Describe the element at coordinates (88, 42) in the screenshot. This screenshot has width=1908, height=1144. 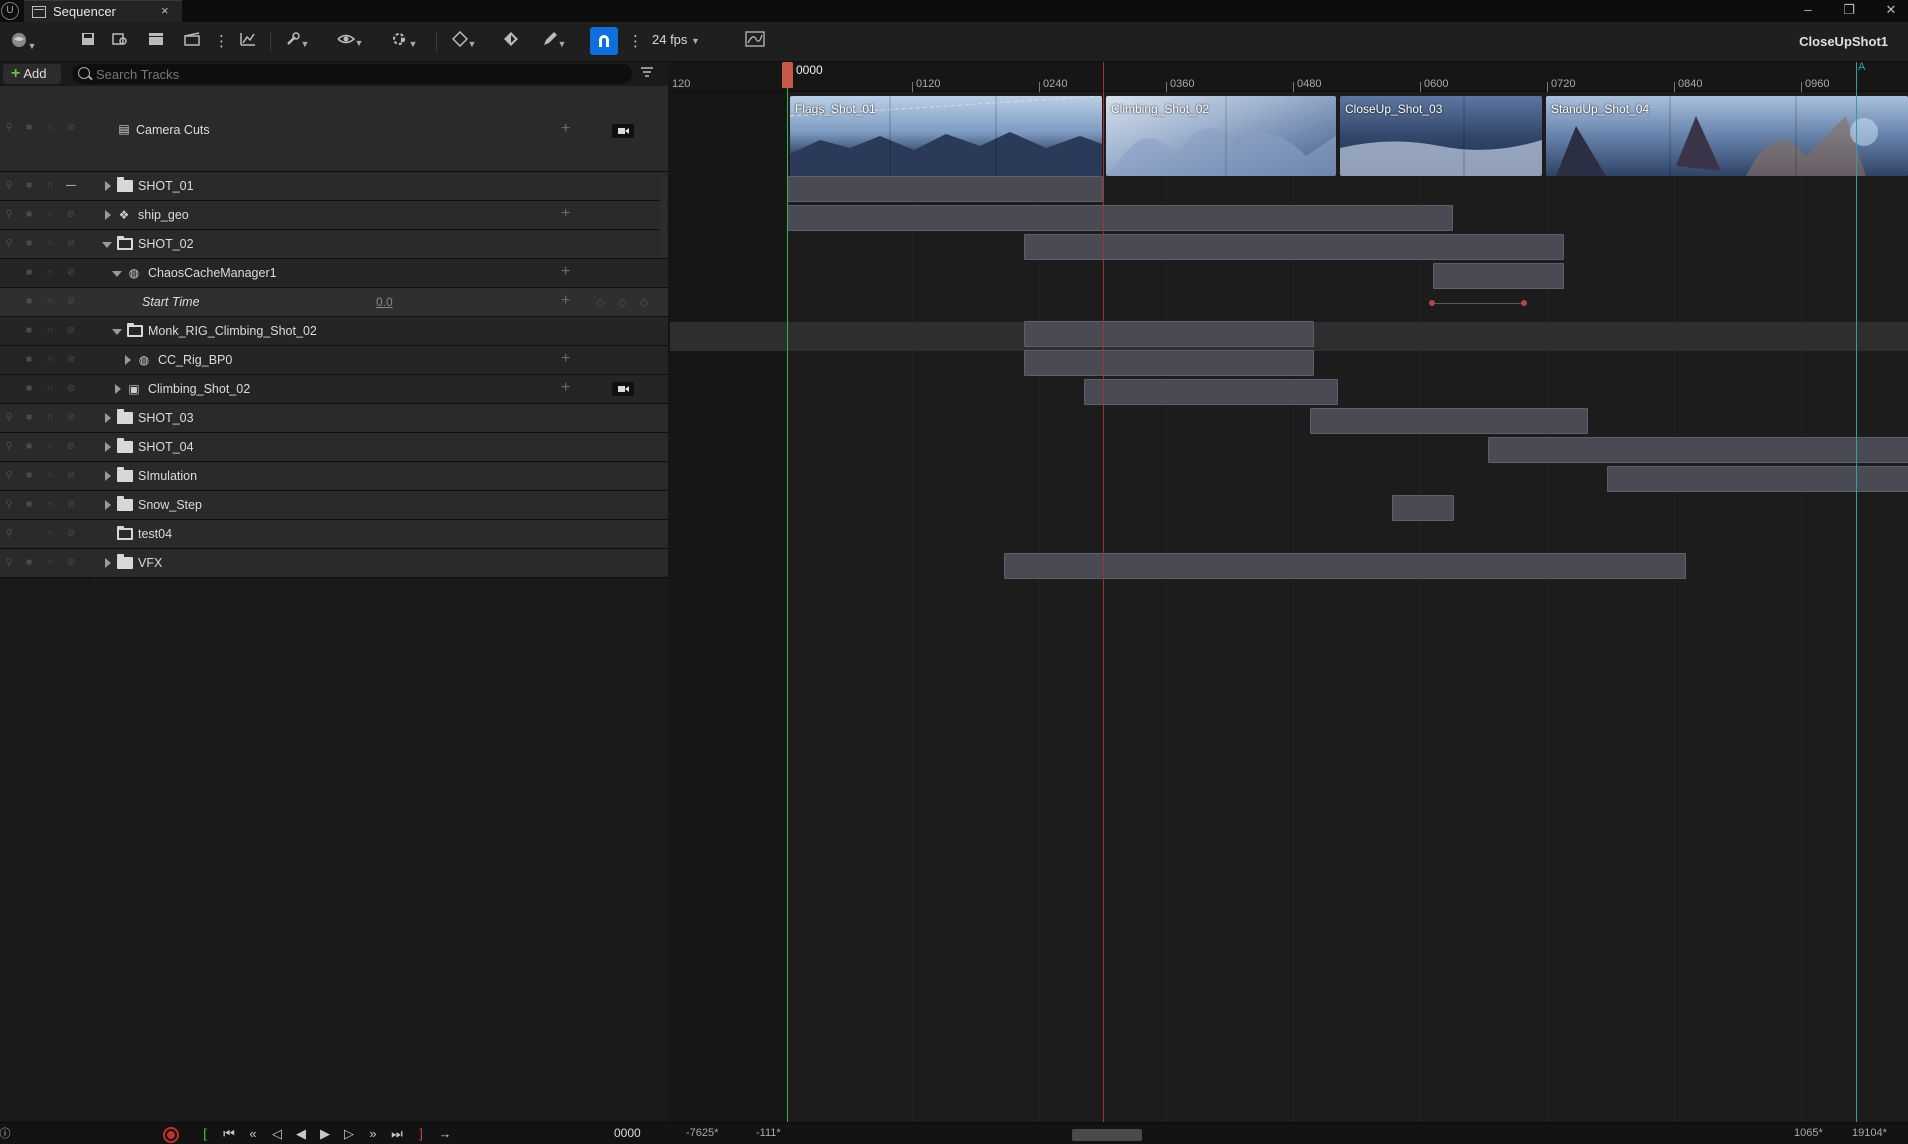
I see `save-button` at that location.